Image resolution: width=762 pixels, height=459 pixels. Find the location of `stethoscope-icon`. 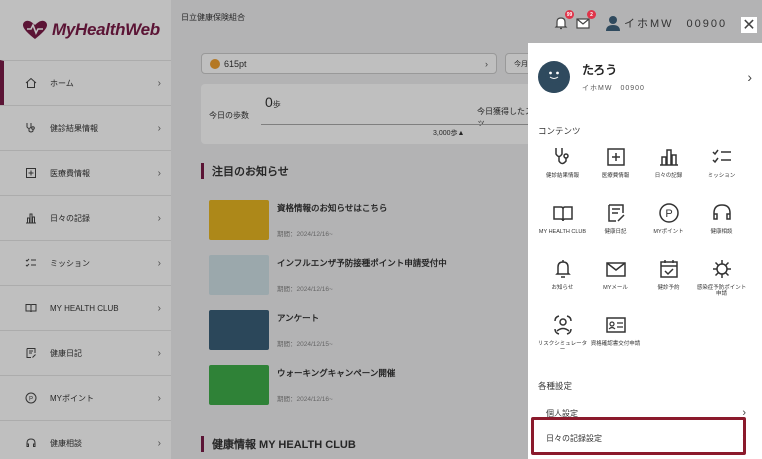

stethoscope-icon is located at coordinates (563, 157).